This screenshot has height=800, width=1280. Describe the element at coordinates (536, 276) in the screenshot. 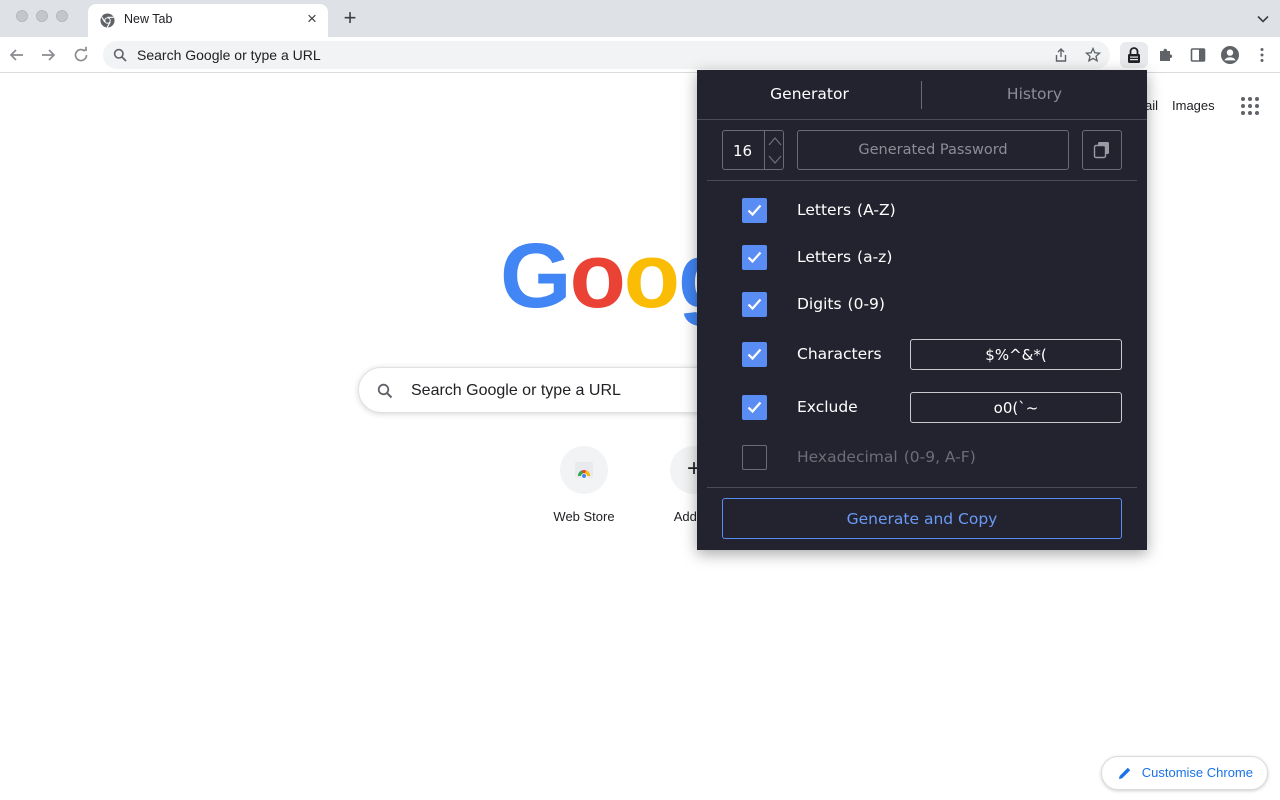

I see `logo-letter: G` at that location.